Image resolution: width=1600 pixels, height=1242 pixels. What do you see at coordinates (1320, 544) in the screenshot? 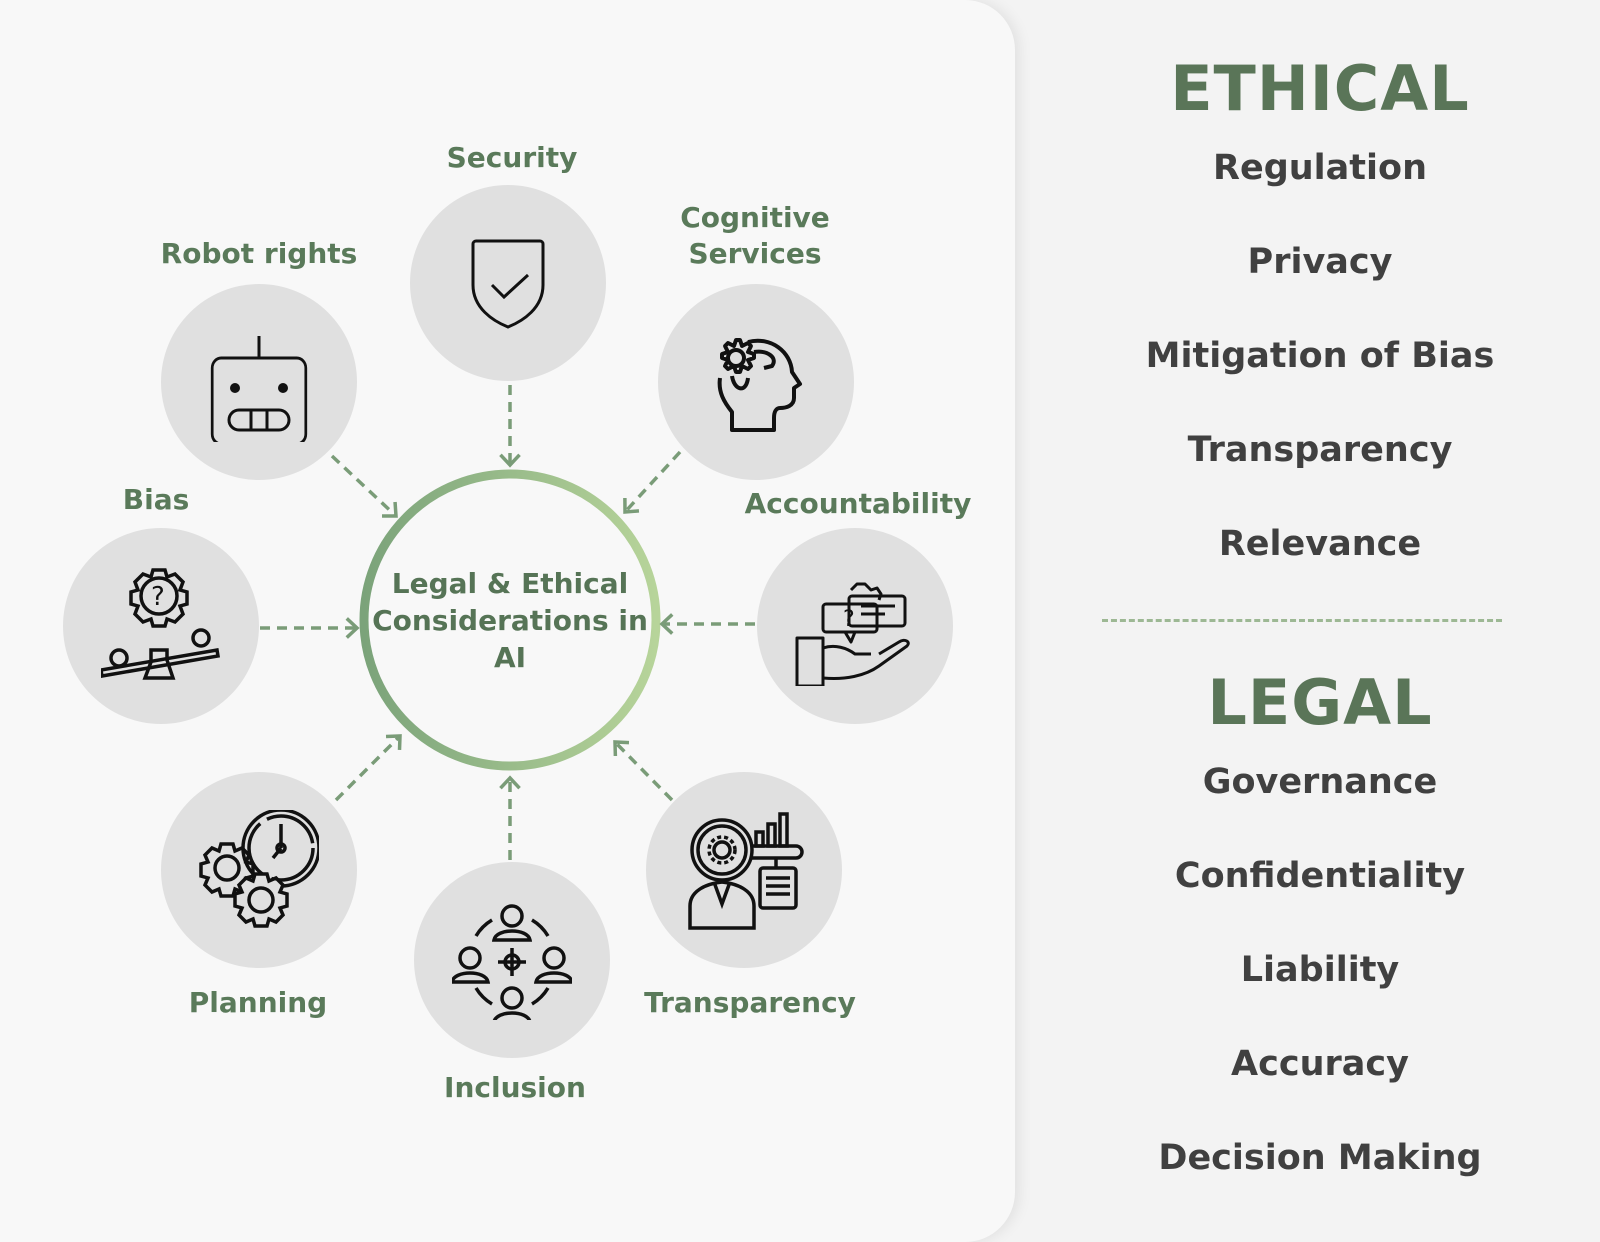
I see `ethical-item: Relevance` at bounding box center [1320, 544].